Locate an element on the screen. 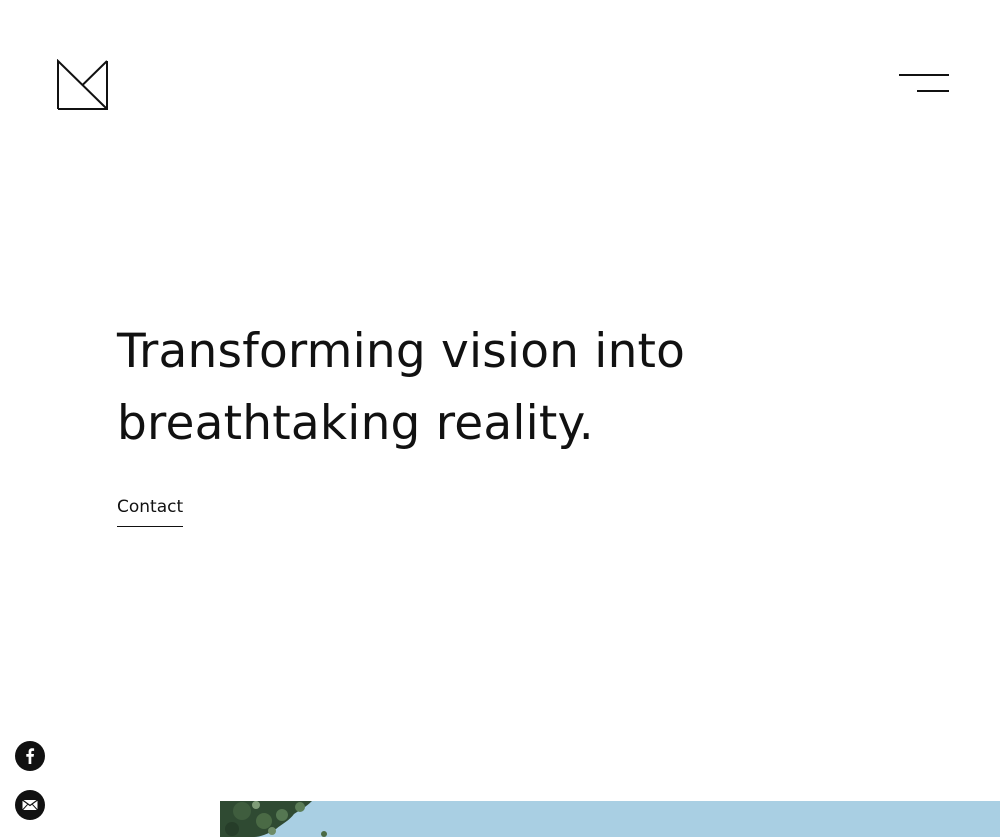 The height and width of the screenshot is (837, 1000). facebook-button is located at coordinates (30, 756).